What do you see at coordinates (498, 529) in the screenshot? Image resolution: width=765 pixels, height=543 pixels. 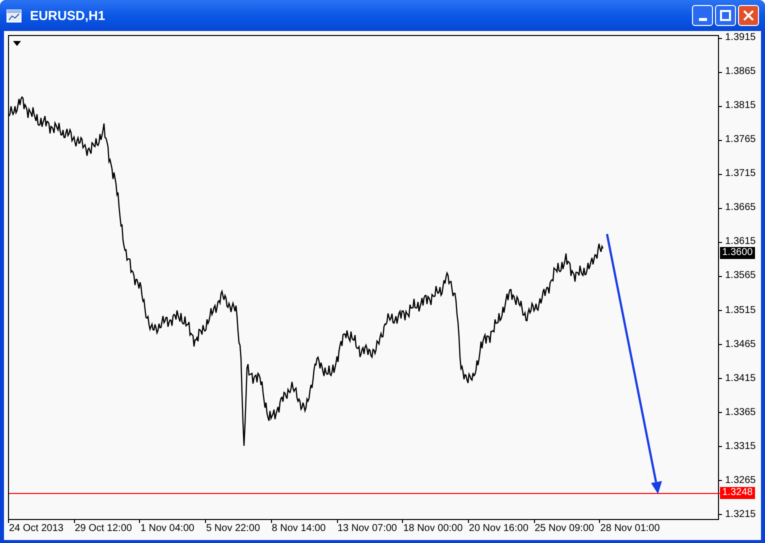 I see `time-axis-label: 20 Nov 16:00` at bounding box center [498, 529].